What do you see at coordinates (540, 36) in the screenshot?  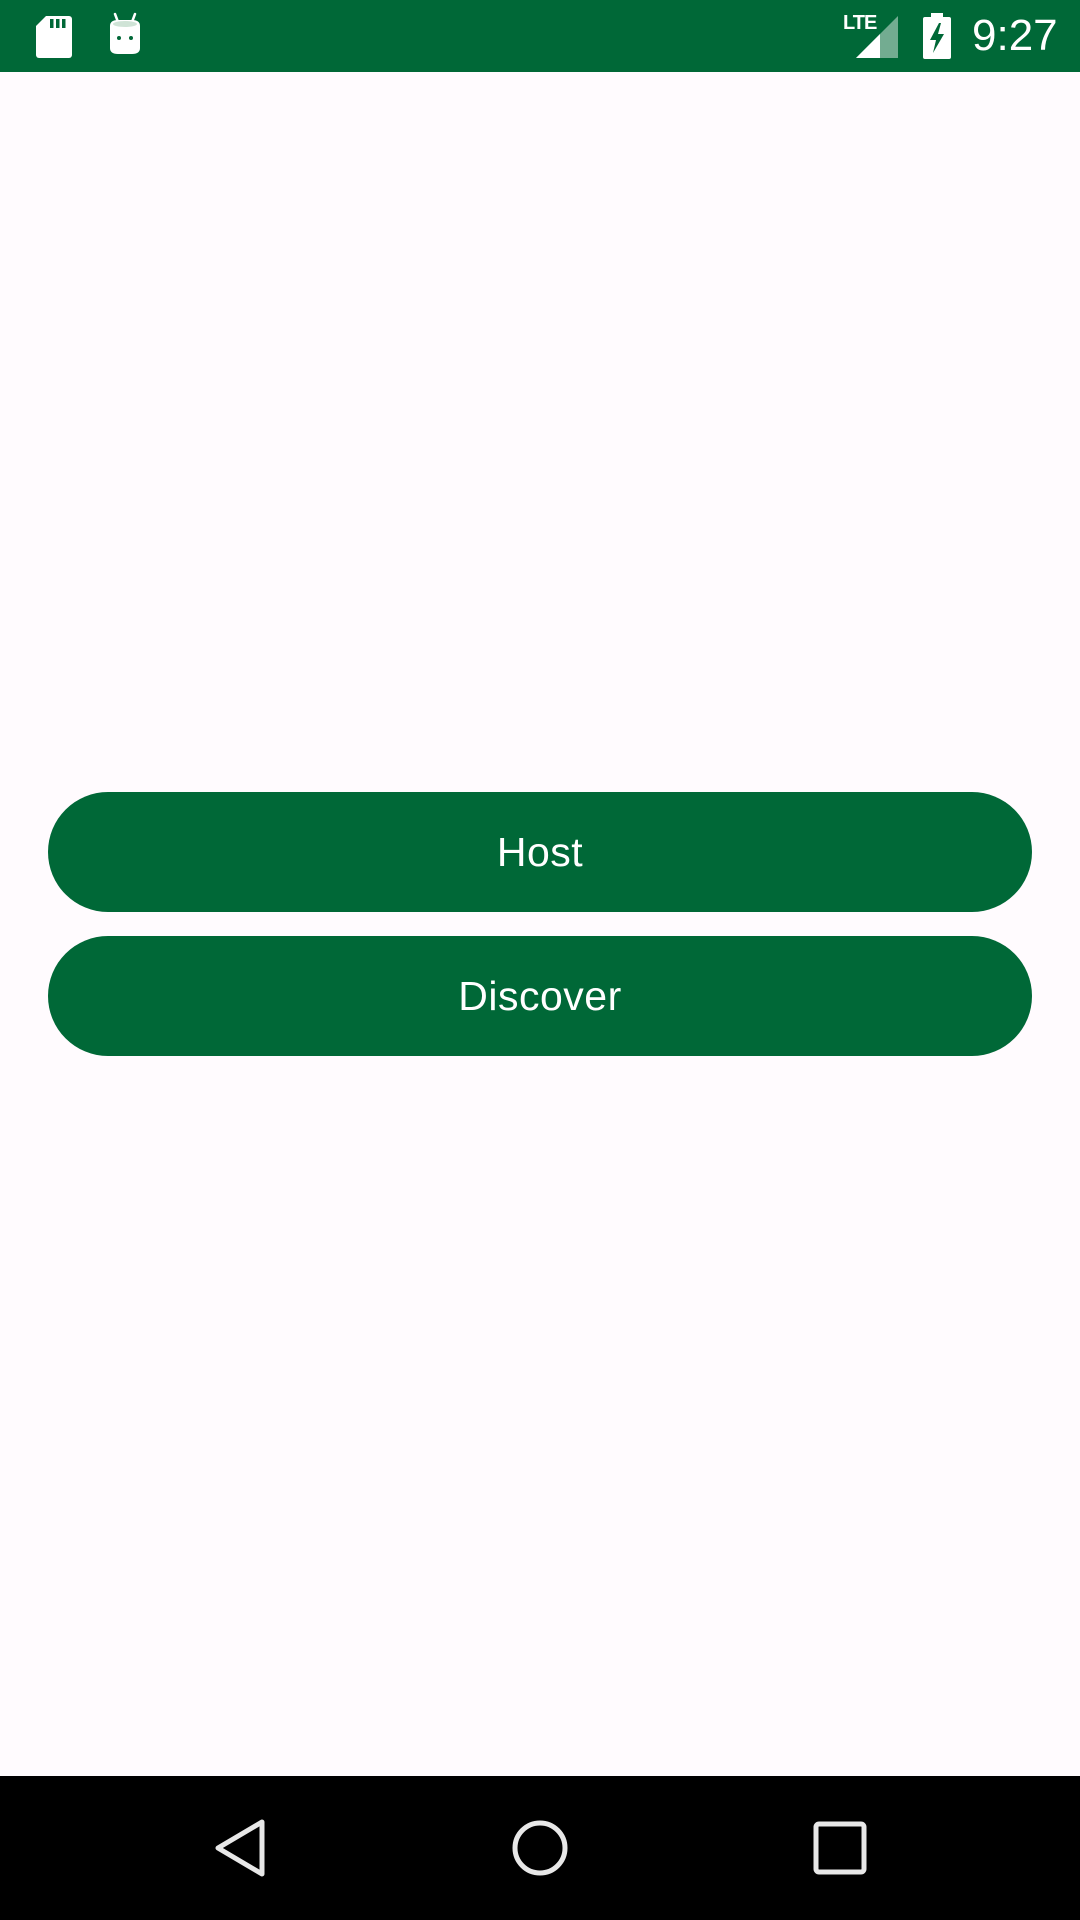 I see `status-bar: LTE 9:27` at bounding box center [540, 36].